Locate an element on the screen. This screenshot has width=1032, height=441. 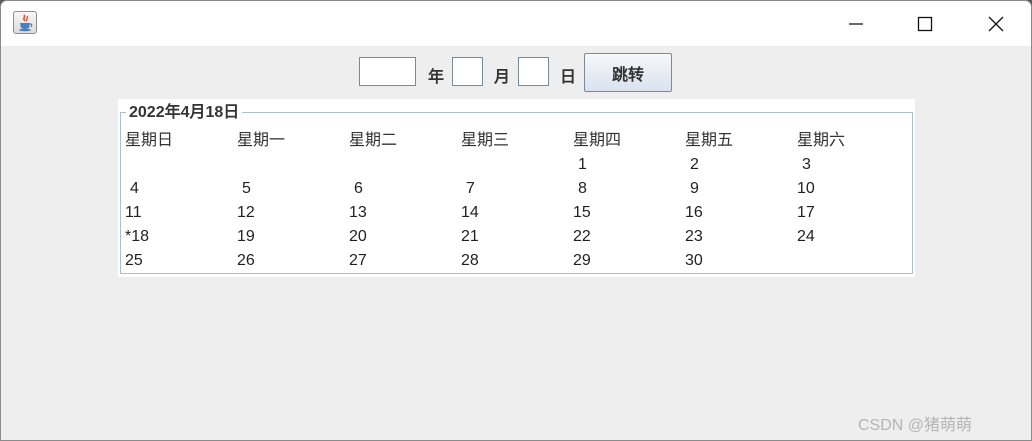
close-button is located at coordinates (996, 23).